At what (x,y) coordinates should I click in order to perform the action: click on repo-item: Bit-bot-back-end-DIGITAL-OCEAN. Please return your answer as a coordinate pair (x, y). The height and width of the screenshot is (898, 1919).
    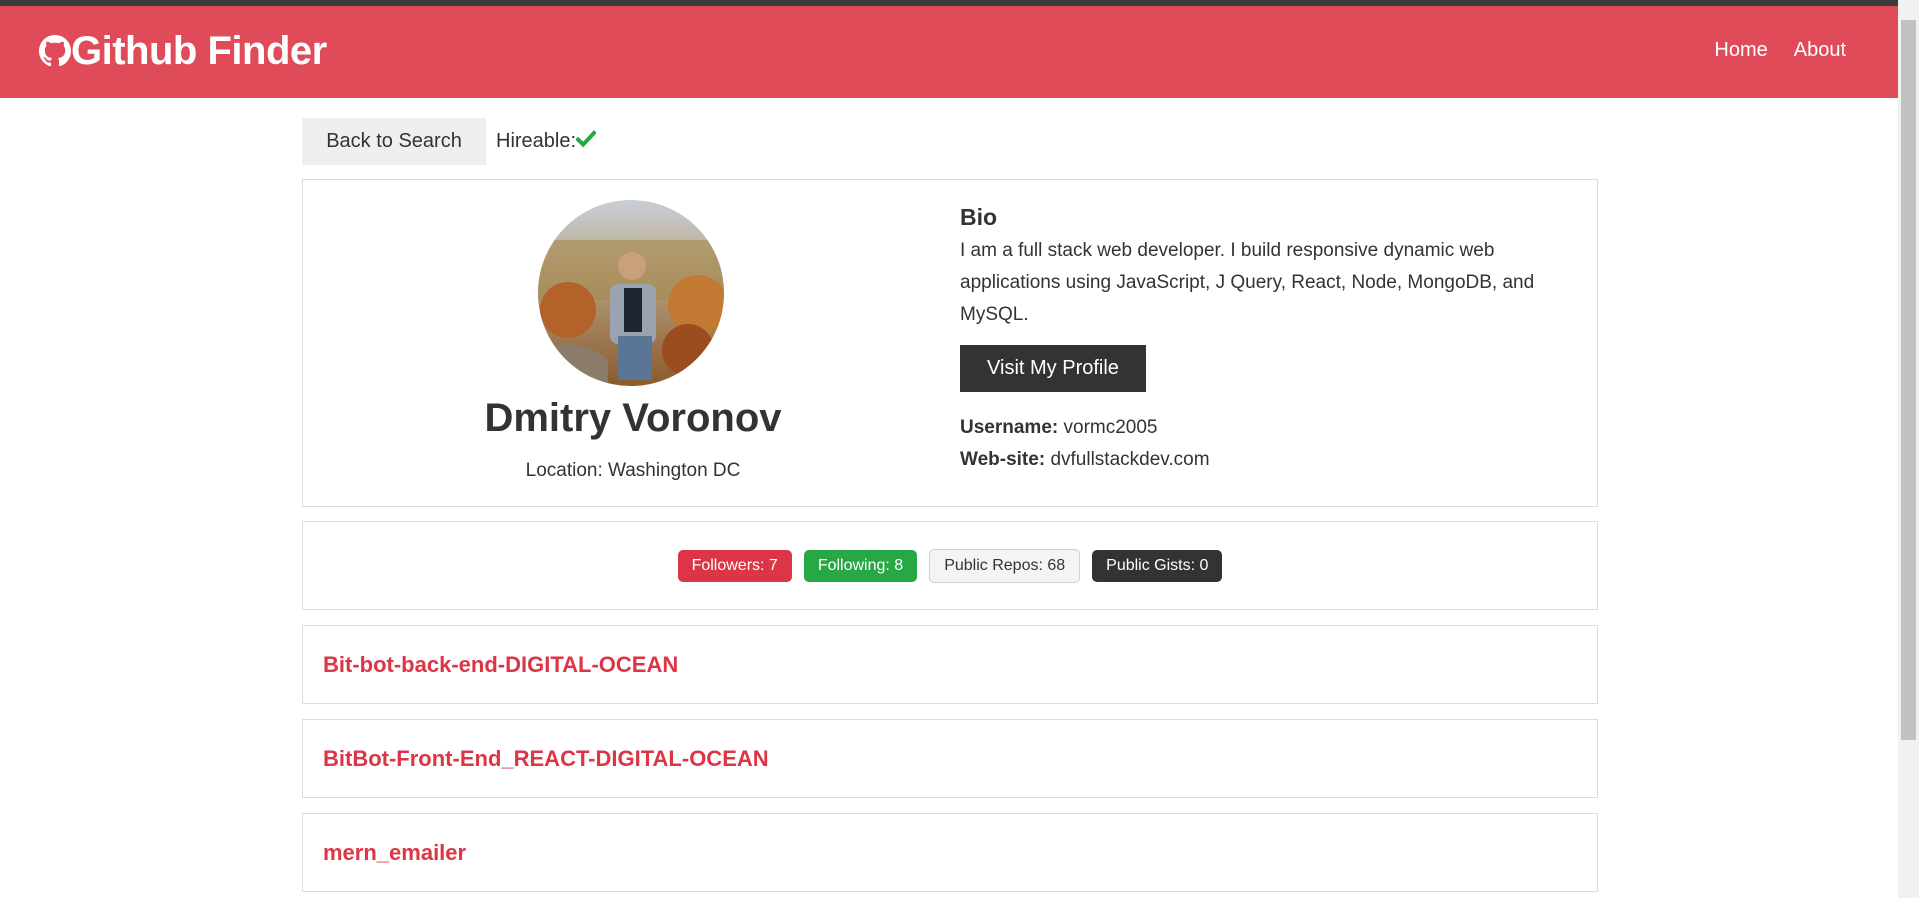
    Looking at the image, I should click on (950, 664).